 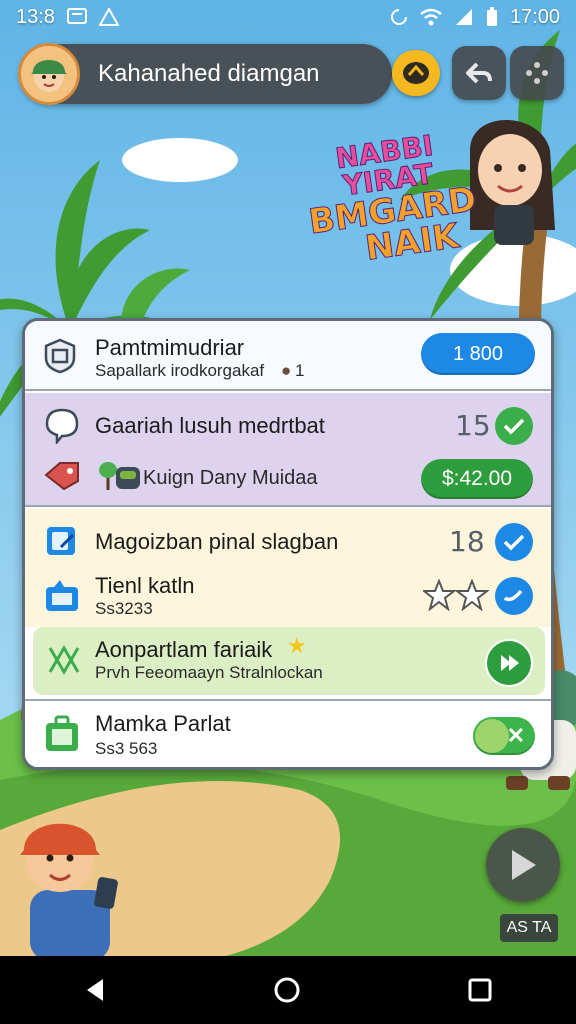 What do you see at coordinates (473, 425) in the screenshot?
I see `item-count: 15` at bounding box center [473, 425].